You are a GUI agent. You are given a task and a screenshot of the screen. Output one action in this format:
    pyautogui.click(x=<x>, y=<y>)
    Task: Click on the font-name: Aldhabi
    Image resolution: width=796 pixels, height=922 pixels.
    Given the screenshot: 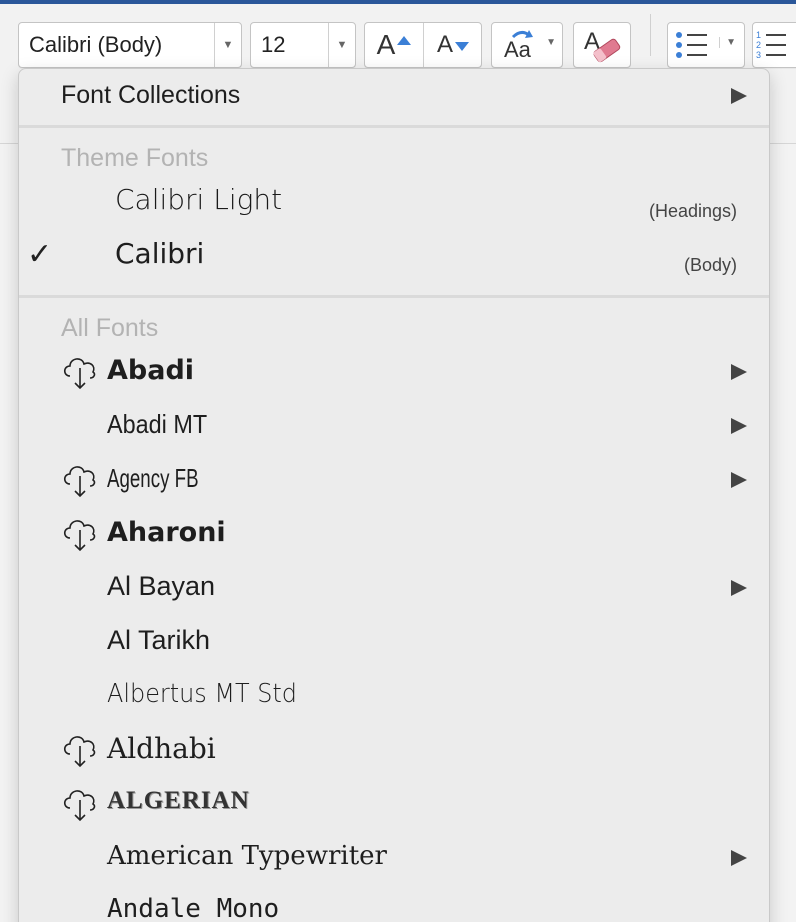 What is the action you would take?
    pyautogui.click(x=161, y=748)
    